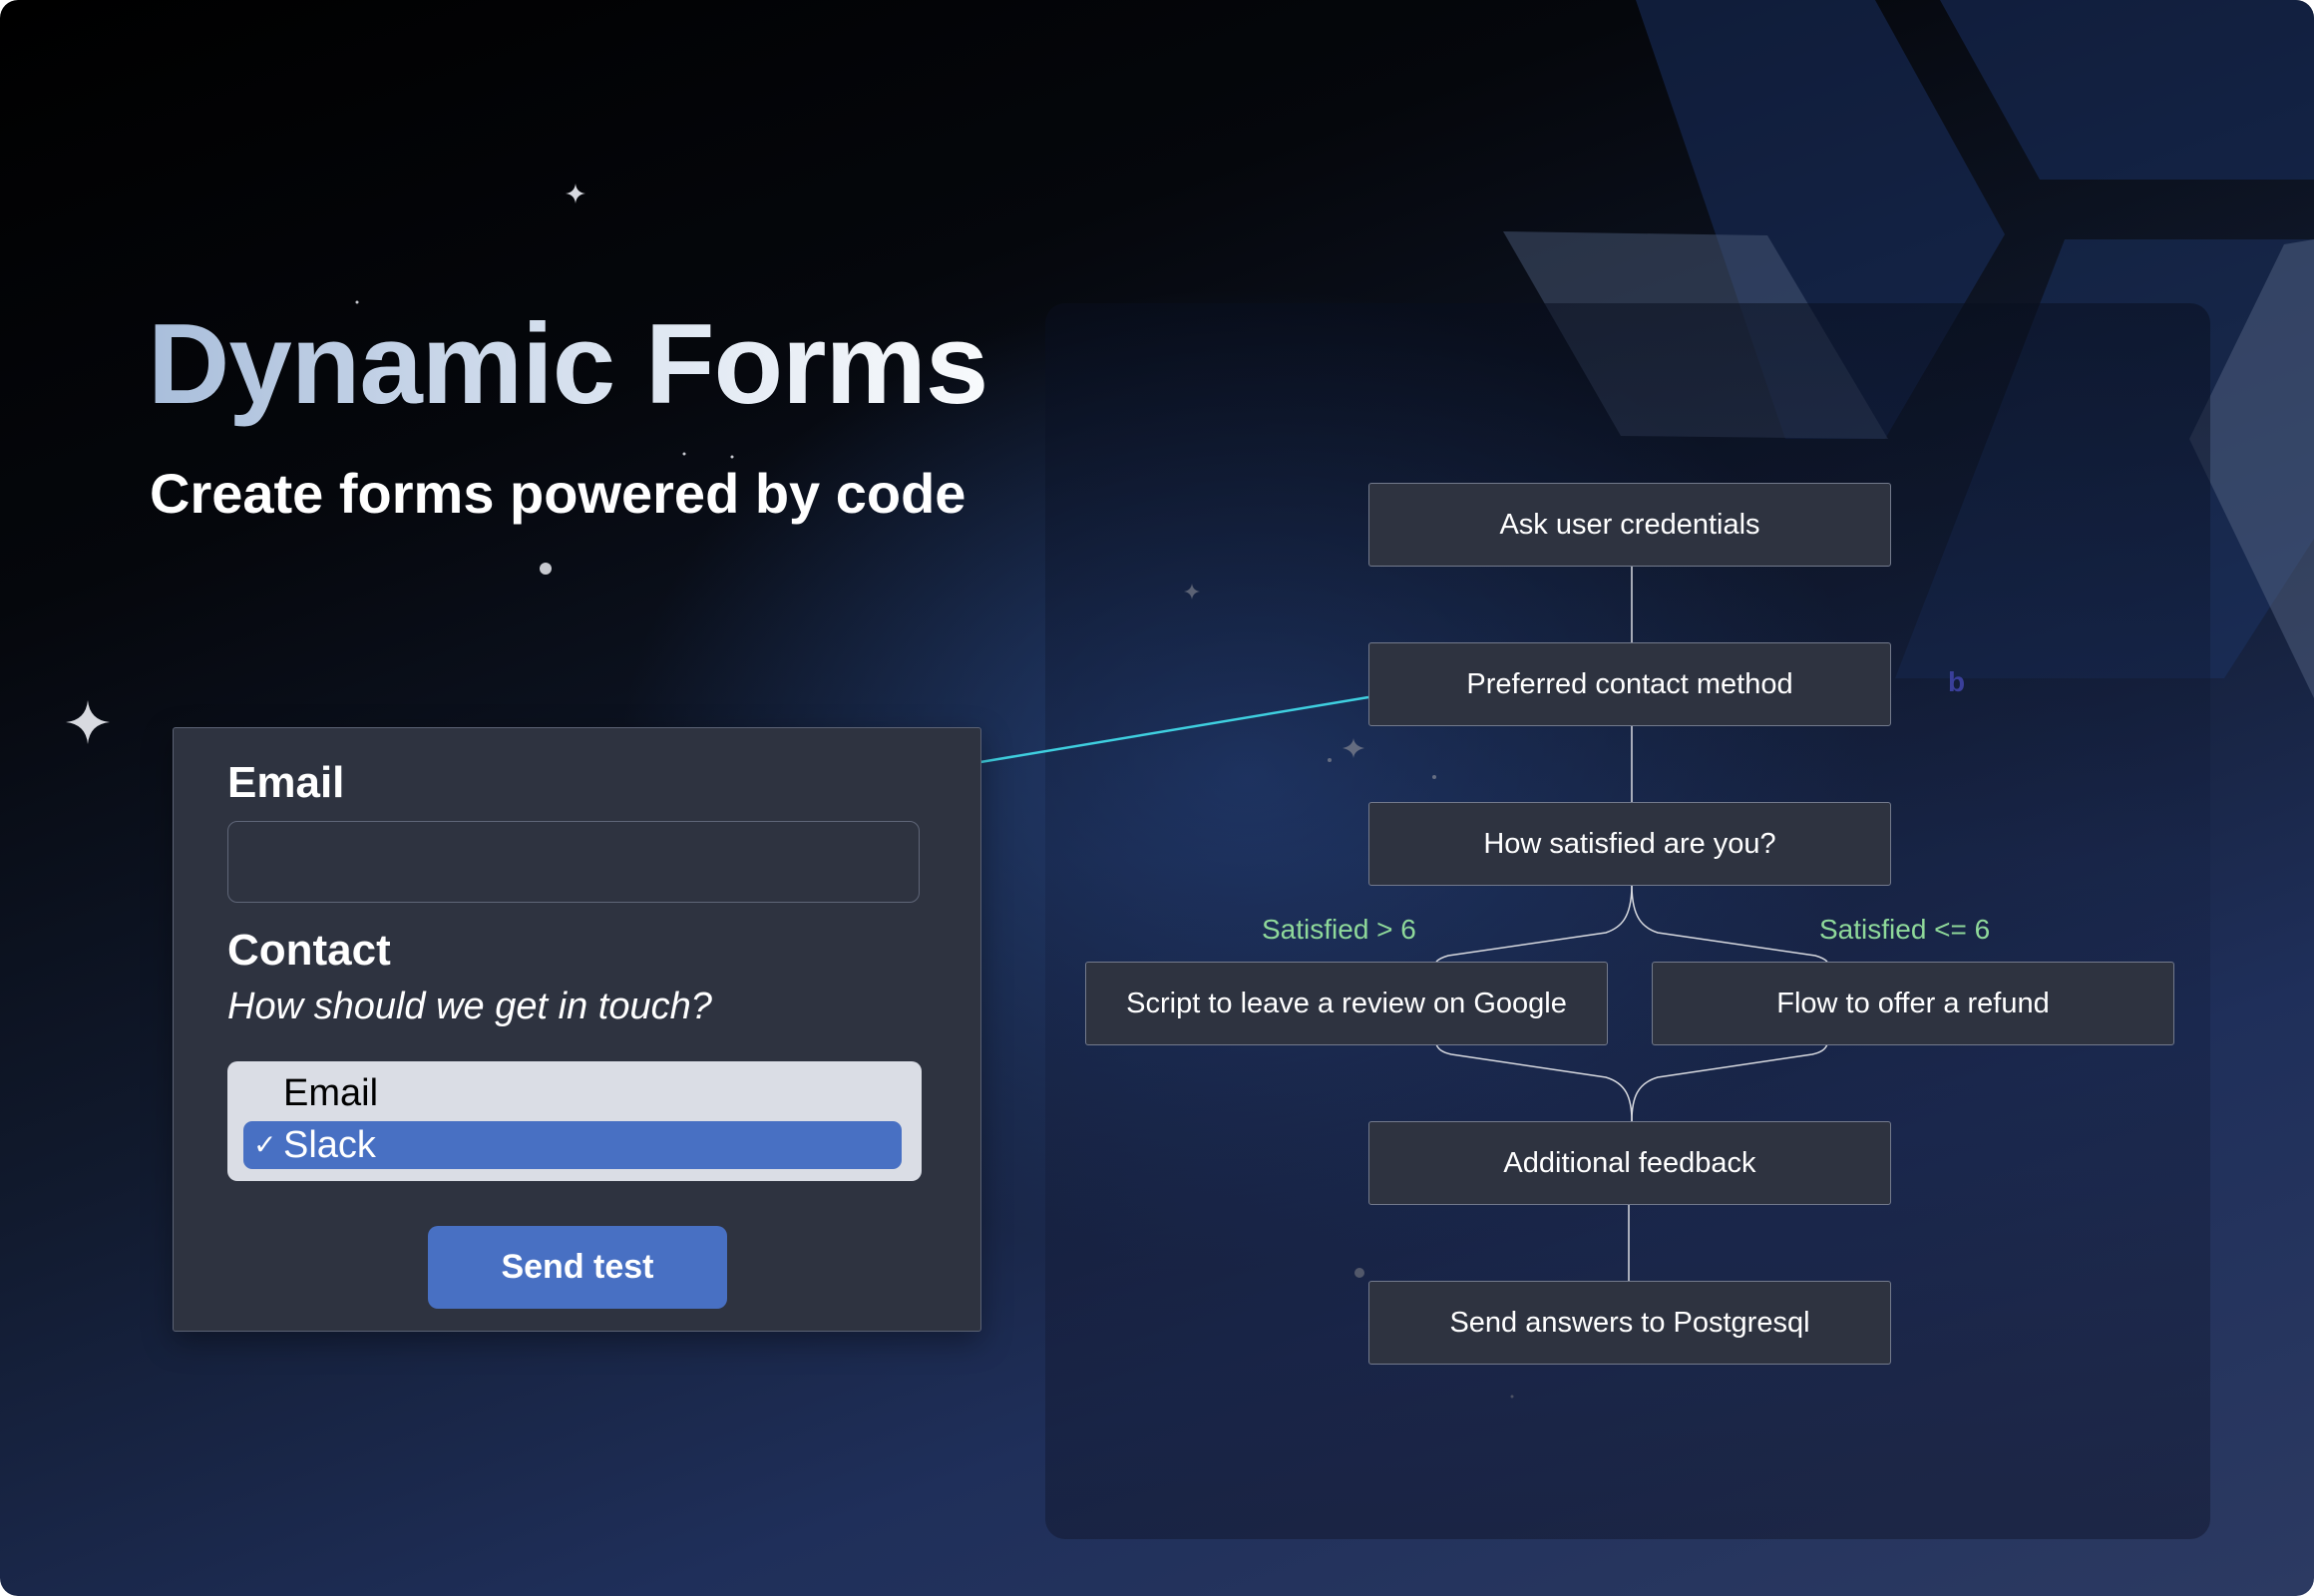 Image resolution: width=2314 pixels, height=1596 pixels. Describe the element at coordinates (572, 1093) in the screenshot. I see `contact-option-email: Email` at that location.